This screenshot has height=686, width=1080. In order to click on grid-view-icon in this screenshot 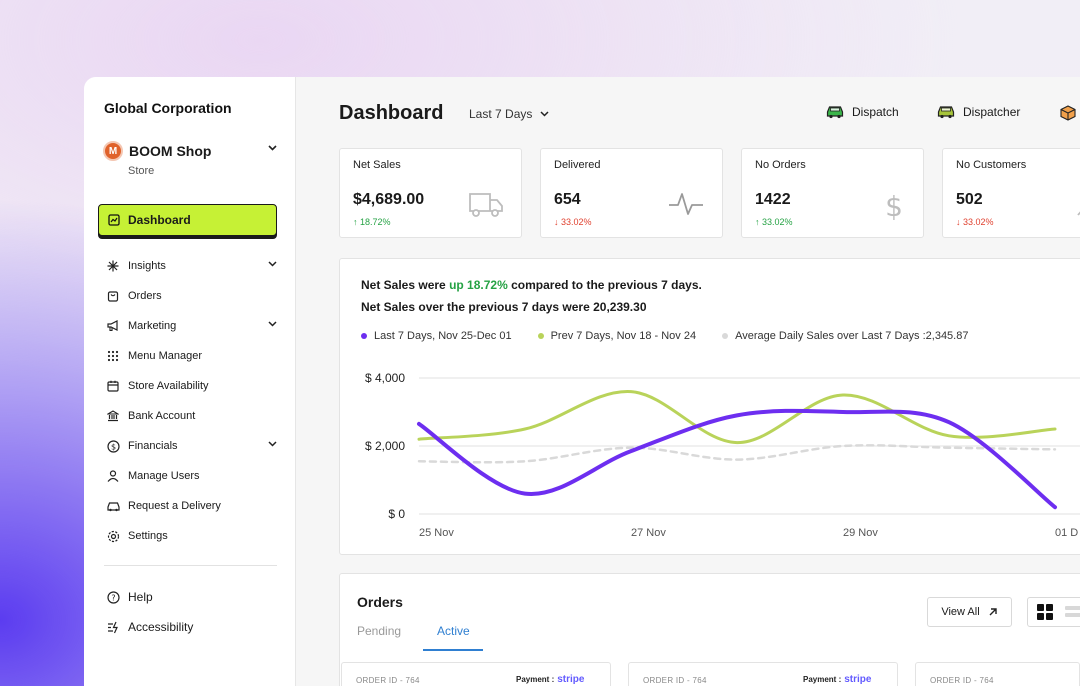, I will do `click(1045, 612)`.